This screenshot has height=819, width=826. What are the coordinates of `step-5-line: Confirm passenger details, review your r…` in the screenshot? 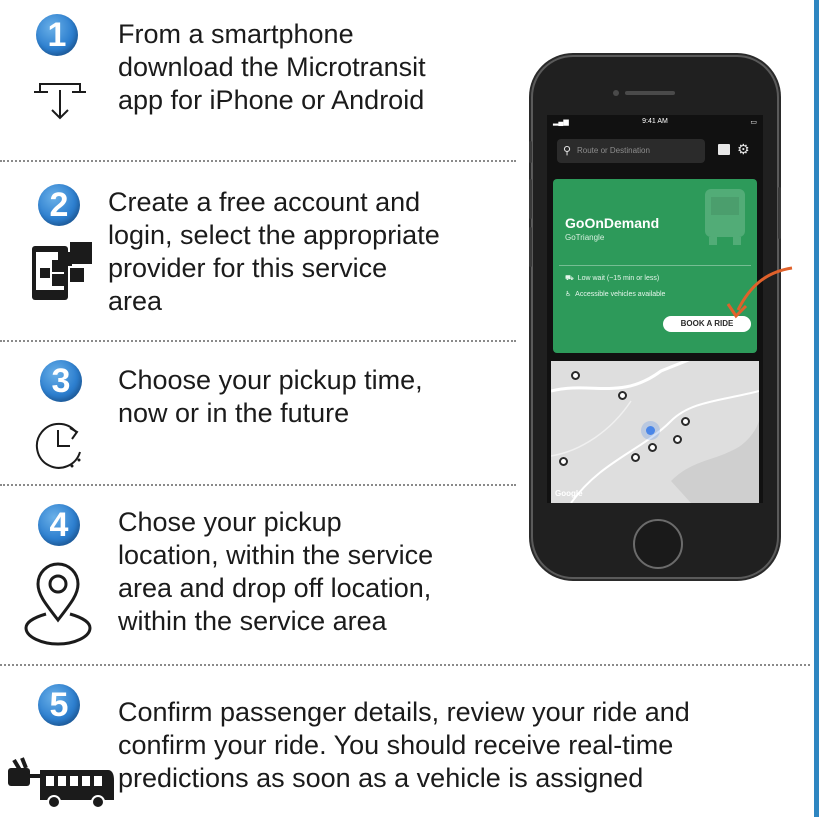 It's located at (404, 712).